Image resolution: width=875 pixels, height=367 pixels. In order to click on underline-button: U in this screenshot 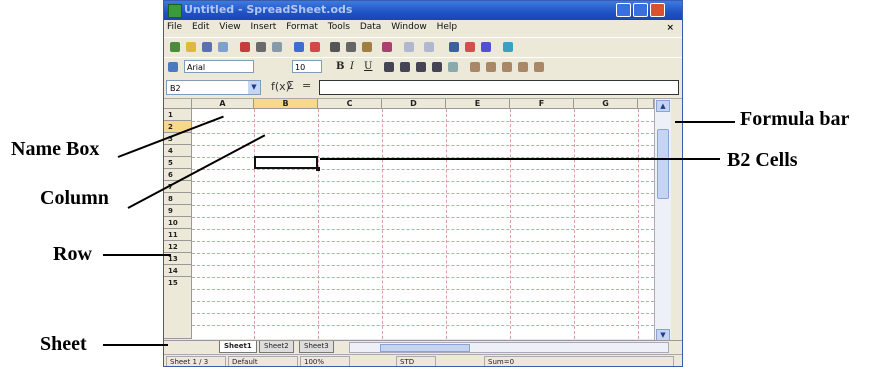, I will do `click(368, 66)`.